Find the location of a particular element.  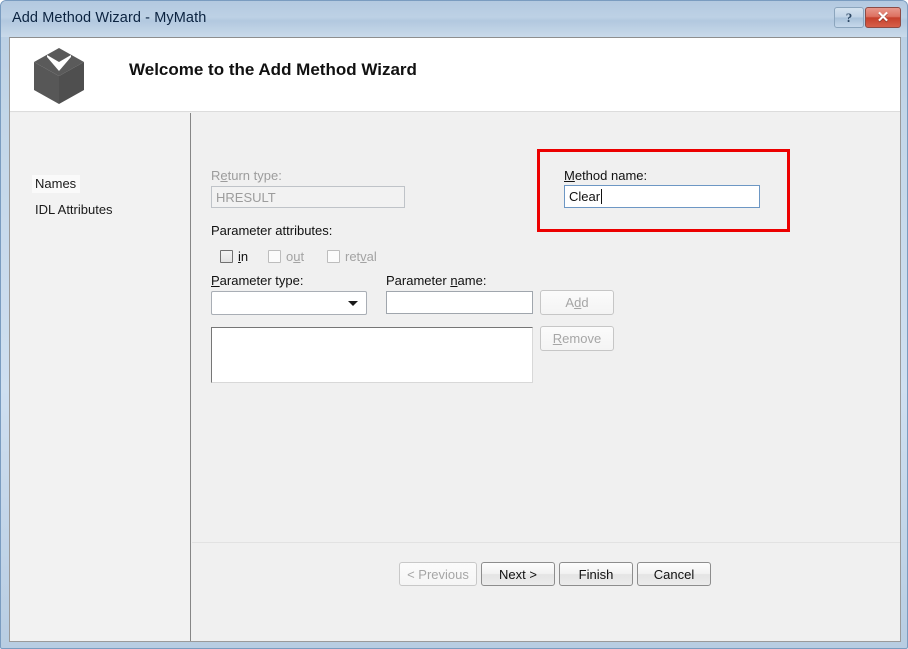

cancel-button-label: Cancel is located at coordinates (674, 574).